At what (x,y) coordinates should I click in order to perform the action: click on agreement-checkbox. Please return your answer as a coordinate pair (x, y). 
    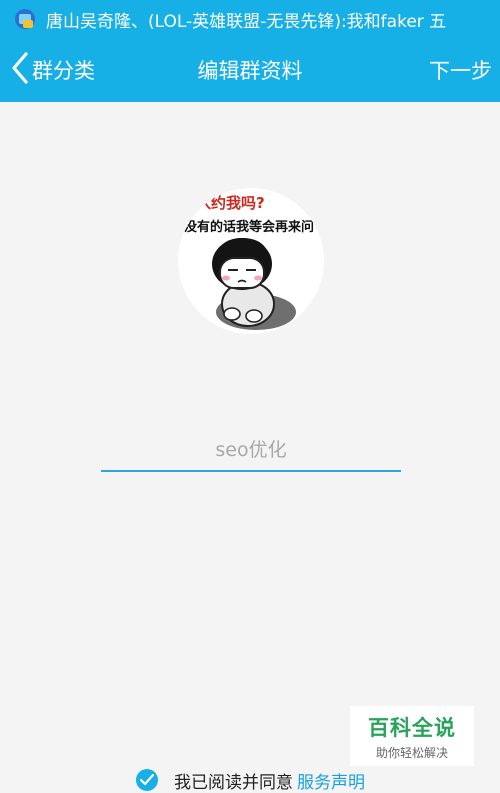
    Looking at the image, I should click on (147, 780).